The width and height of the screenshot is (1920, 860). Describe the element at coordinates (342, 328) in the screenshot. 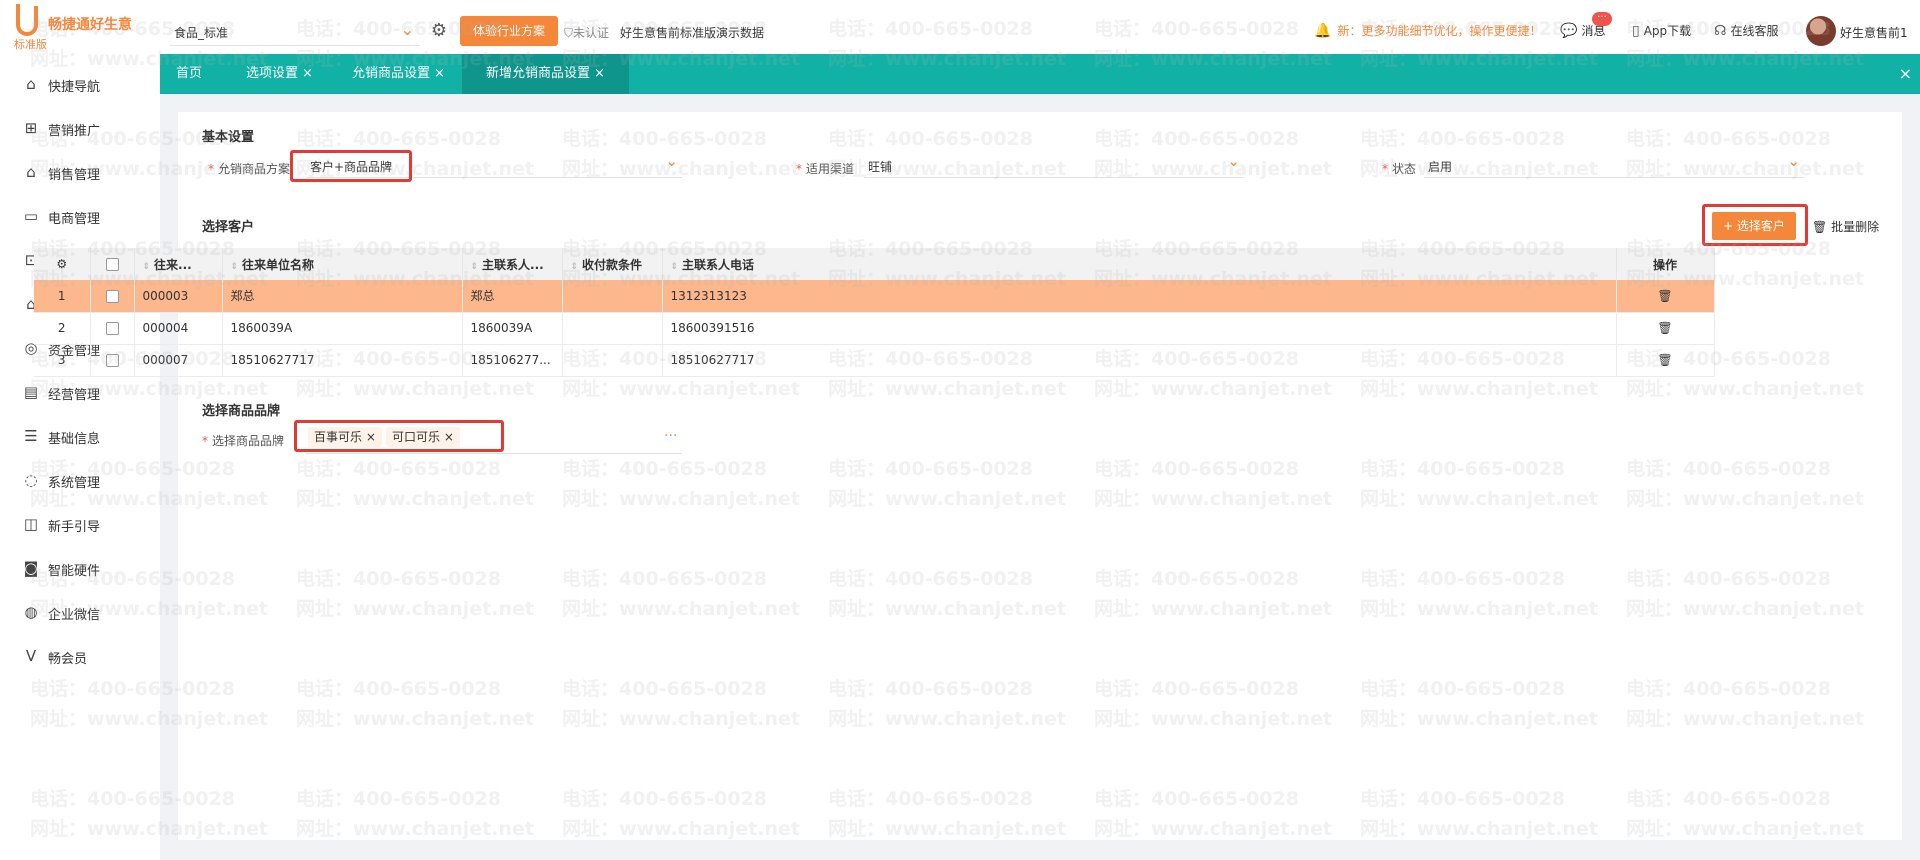

I see `cell-name: 1860039A` at that location.